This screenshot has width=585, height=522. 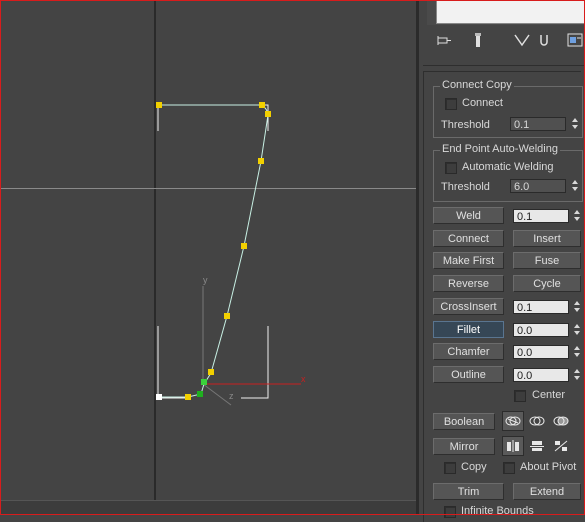 What do you see at coordinates (513, 421) in the screenshot?
I see `boolean-union-icon` at bounding box center [513, 421].